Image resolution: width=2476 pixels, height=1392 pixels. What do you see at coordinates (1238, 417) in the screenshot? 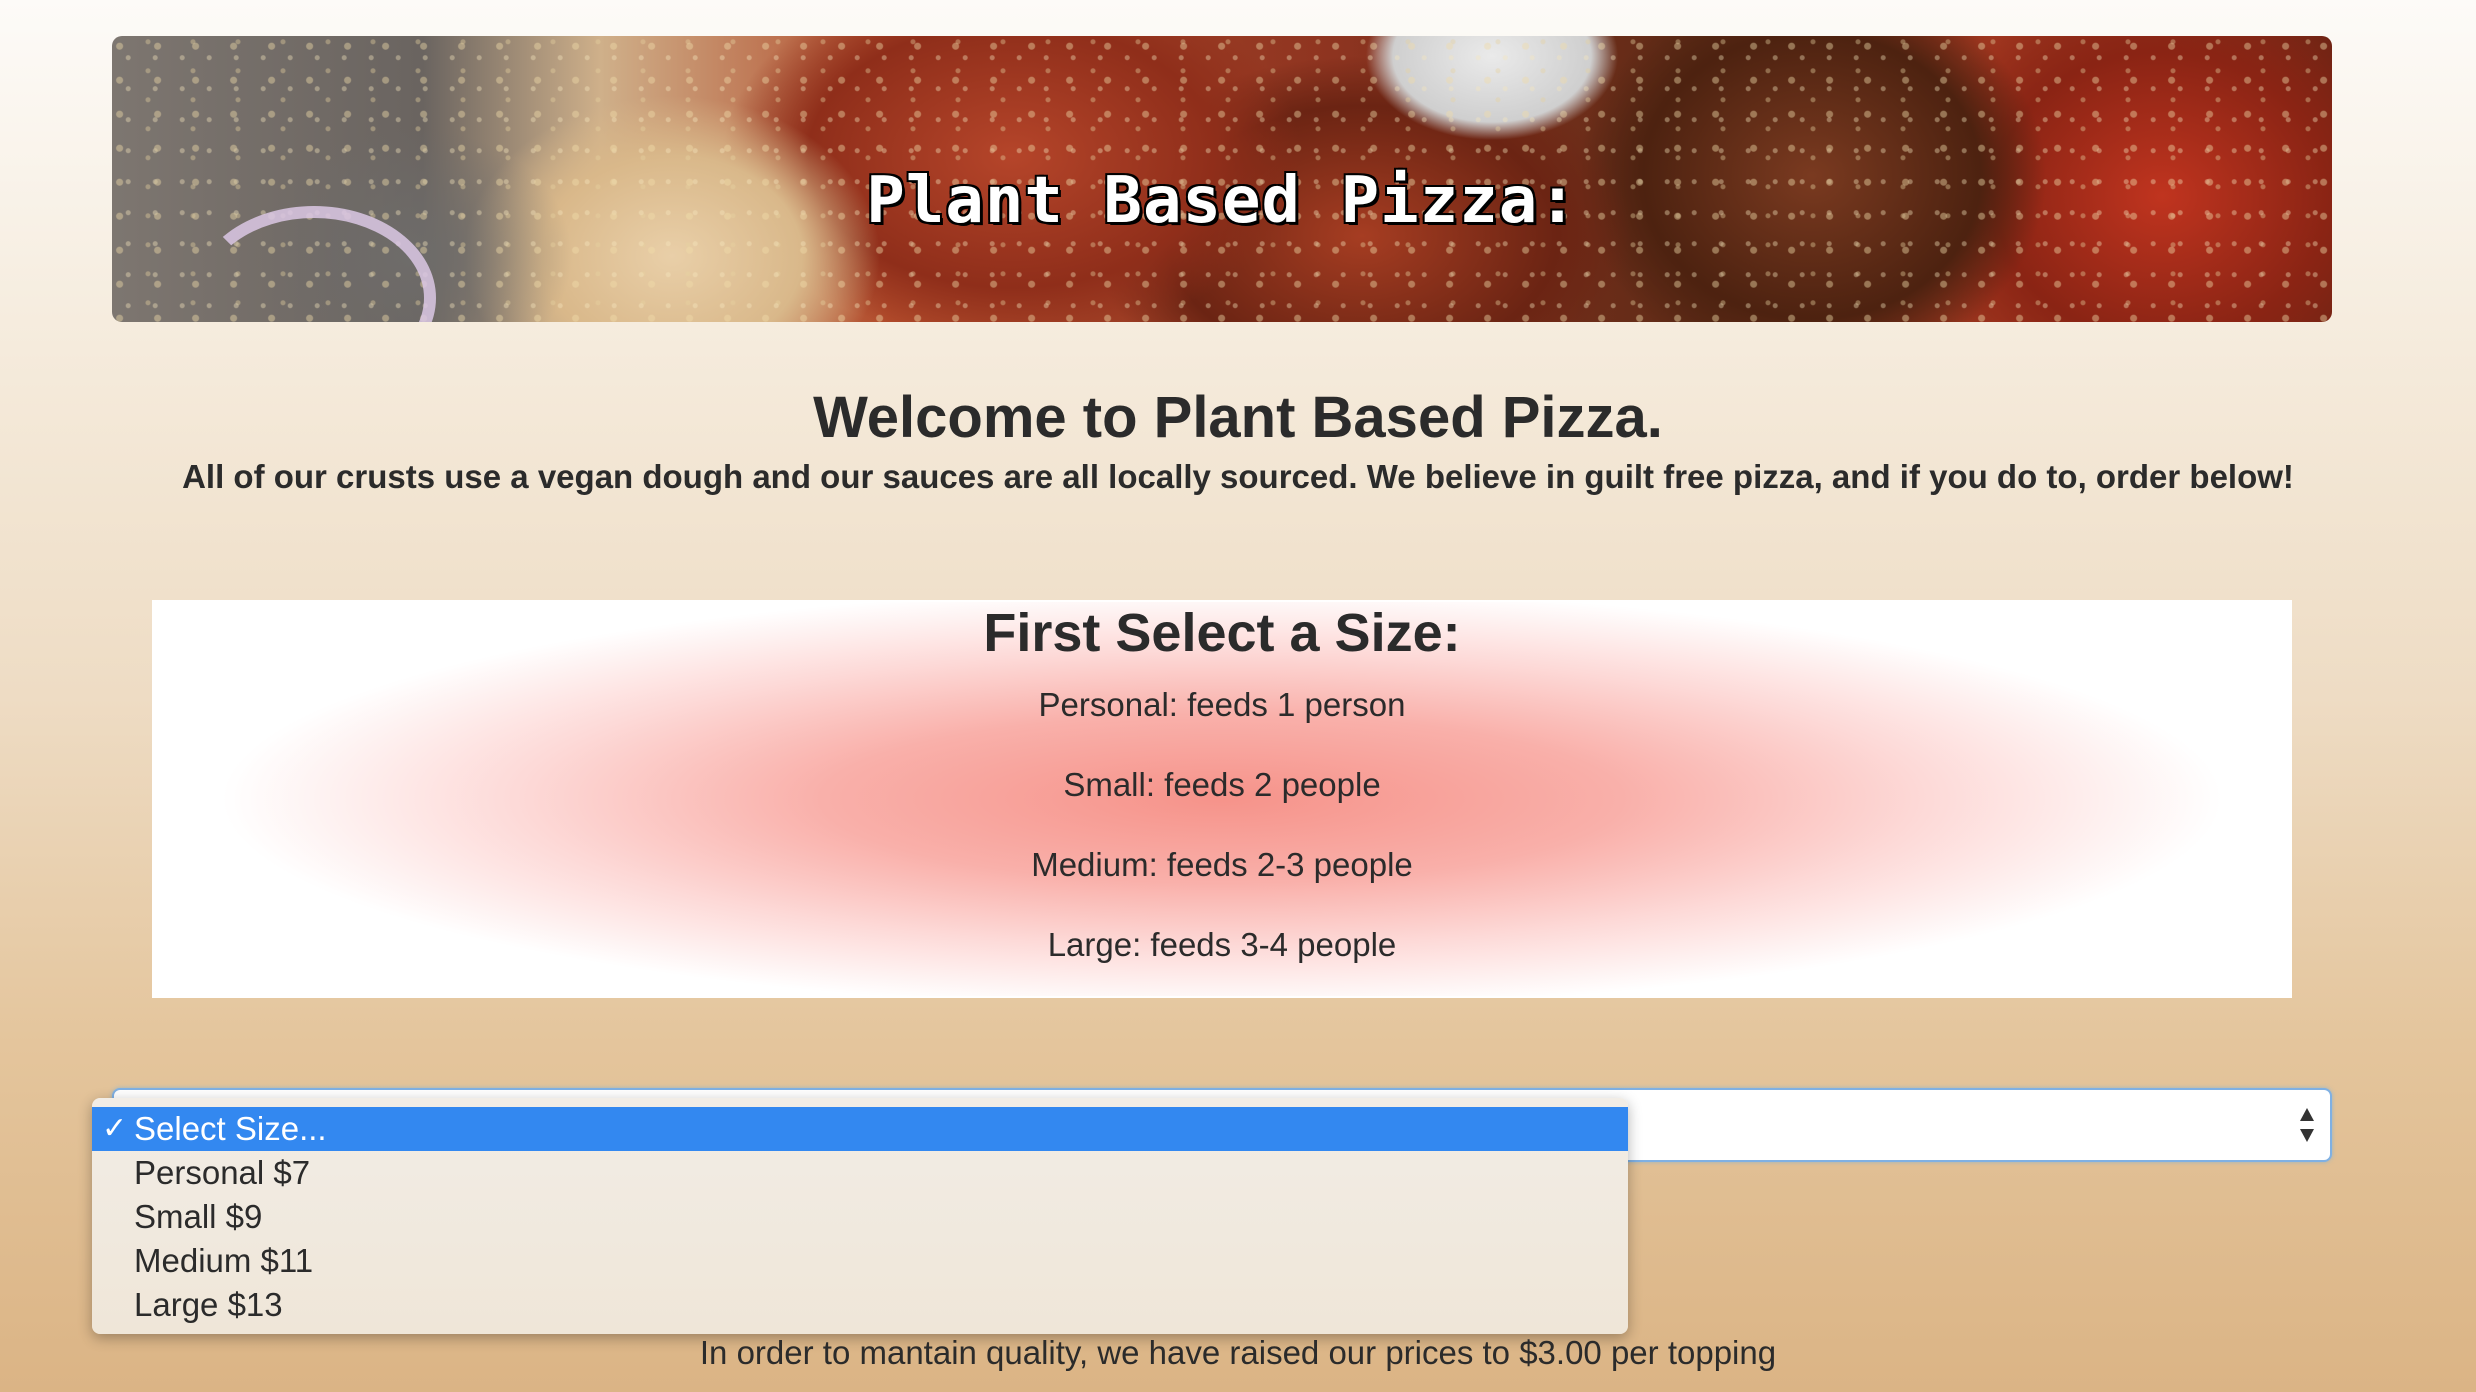
I see `welcome-heading: Welcome to Plant Based Pizza.` at bounding box center [1238, 417].